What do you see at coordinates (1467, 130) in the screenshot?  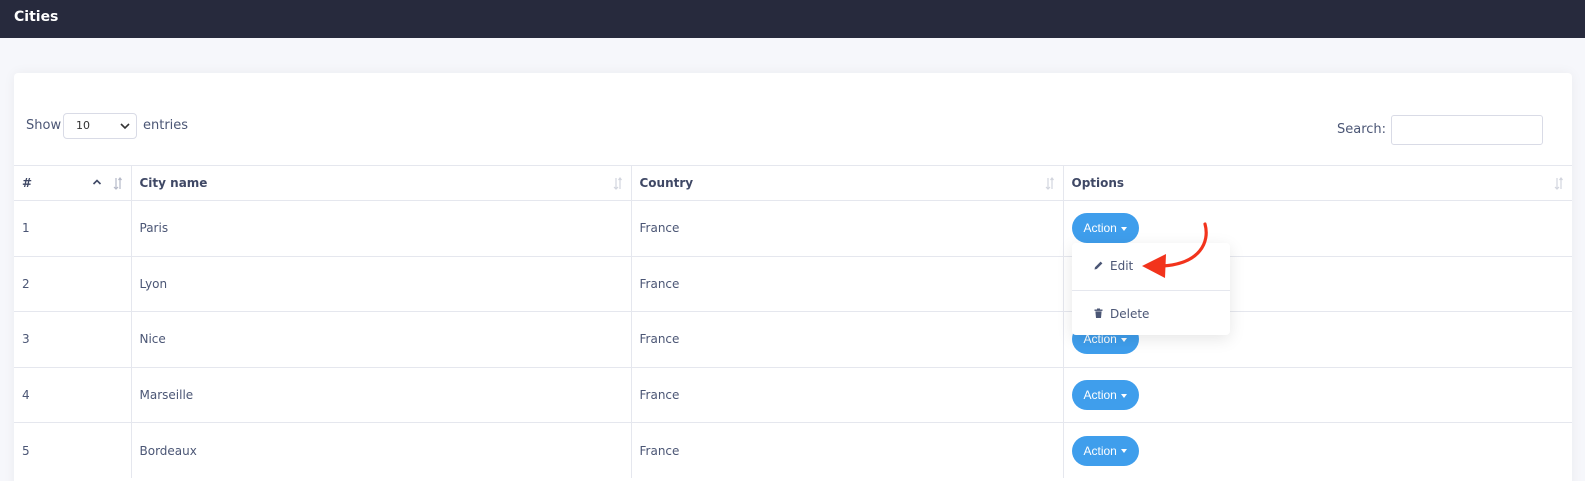 I see `search-input` at bounding box center [1467, 130].